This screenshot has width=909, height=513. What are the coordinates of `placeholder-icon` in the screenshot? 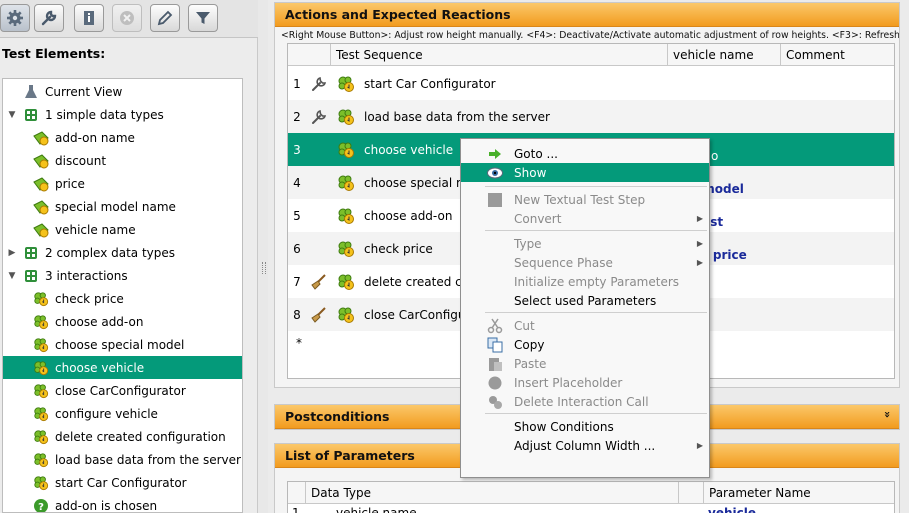 It's located at (495, 383).